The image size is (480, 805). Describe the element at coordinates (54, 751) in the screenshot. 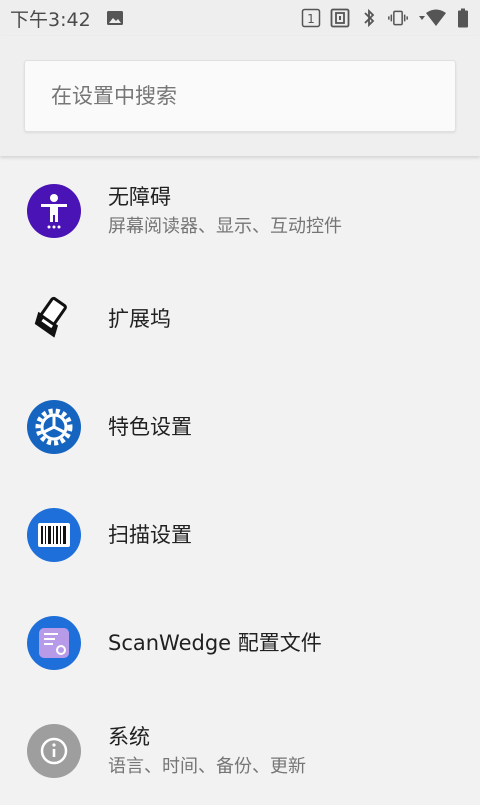

I see `info-icon` at that location.